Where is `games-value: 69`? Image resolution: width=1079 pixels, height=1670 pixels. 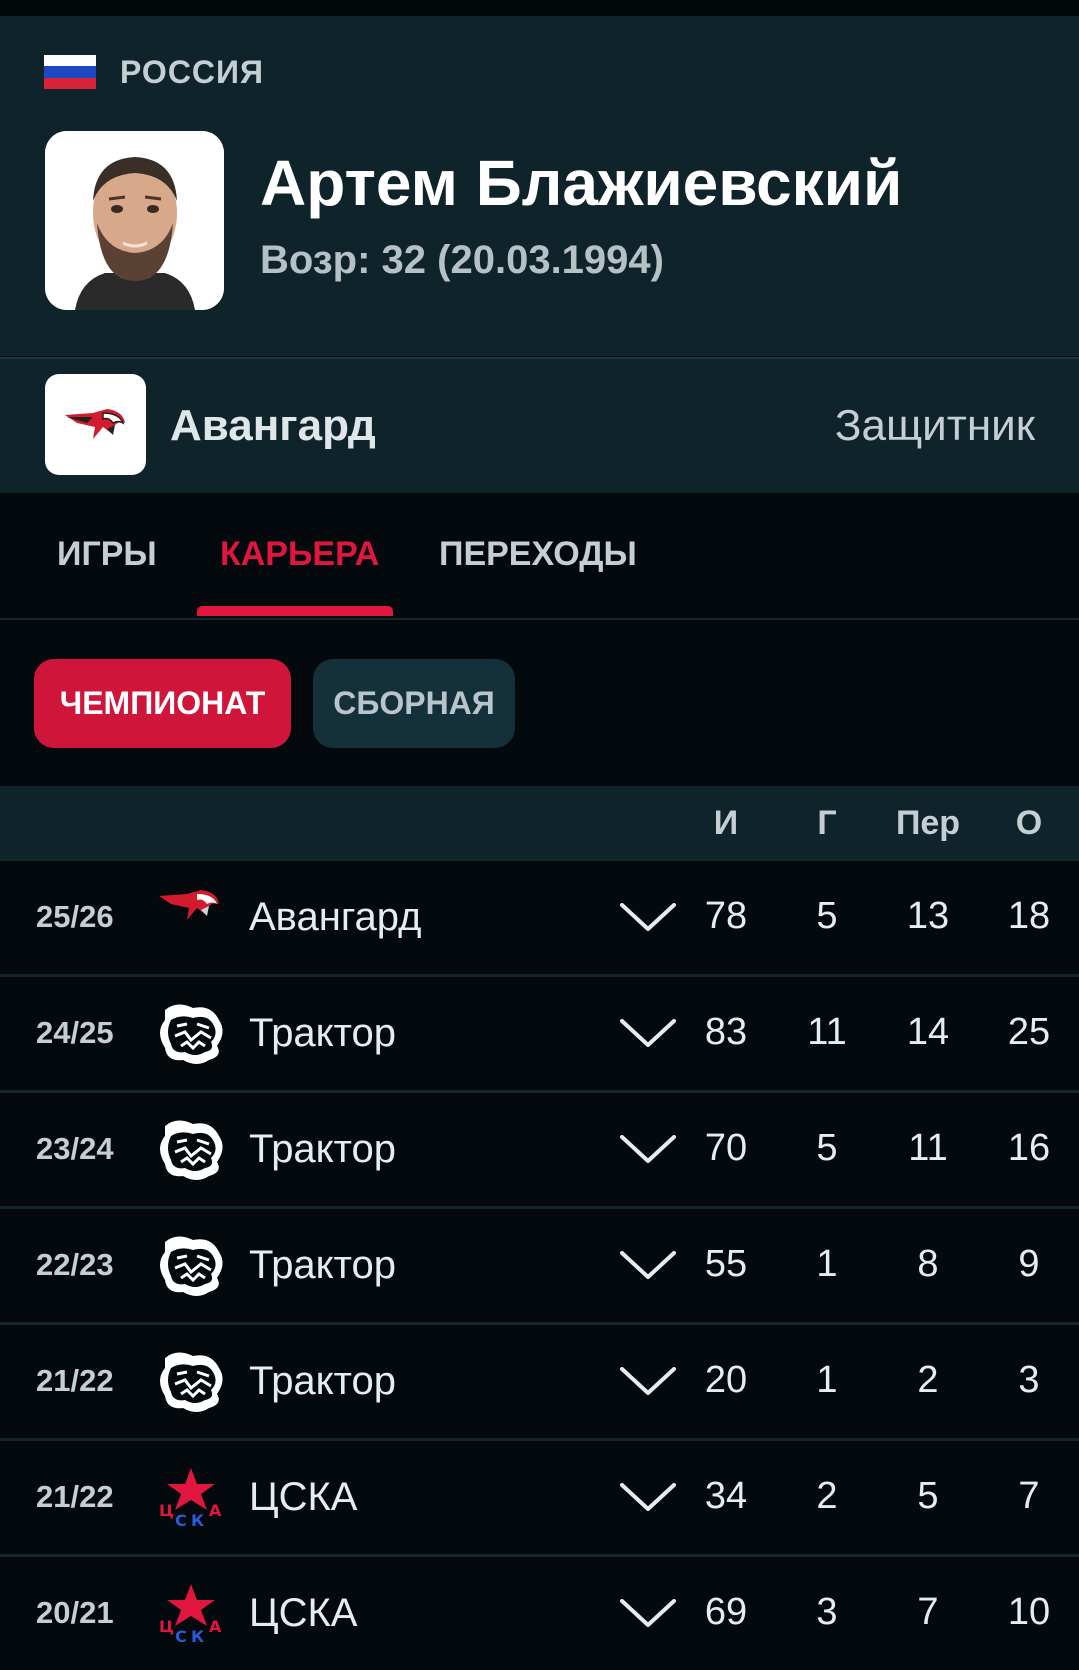
games-value: 69 is located at coordinates (726, 1612).